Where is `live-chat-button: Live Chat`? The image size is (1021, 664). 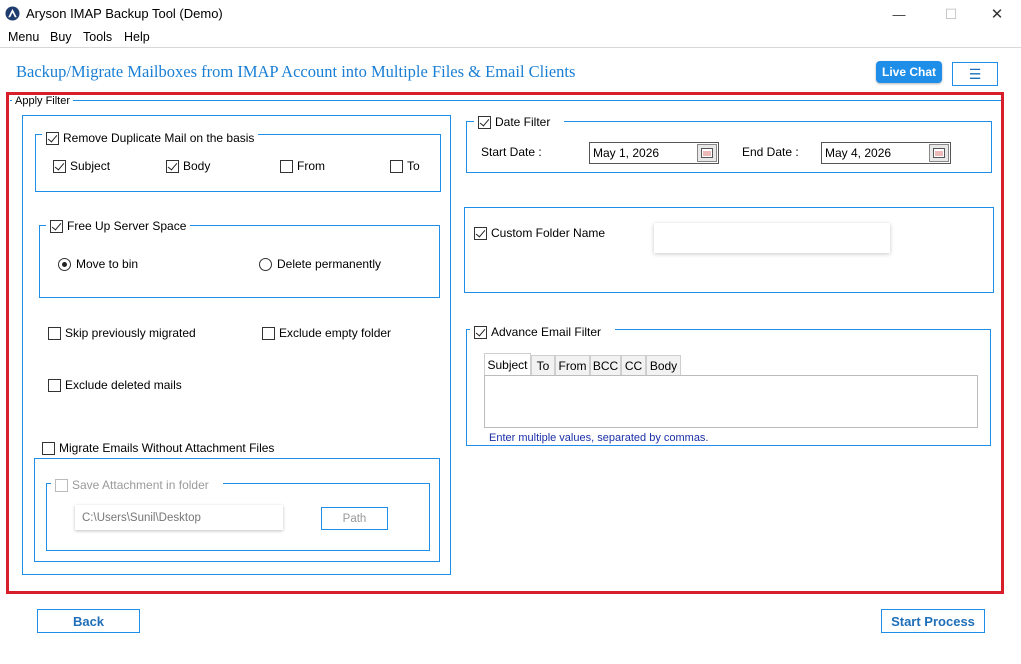 live-chat-button: Live Chat is located at coordinates (909, 72).